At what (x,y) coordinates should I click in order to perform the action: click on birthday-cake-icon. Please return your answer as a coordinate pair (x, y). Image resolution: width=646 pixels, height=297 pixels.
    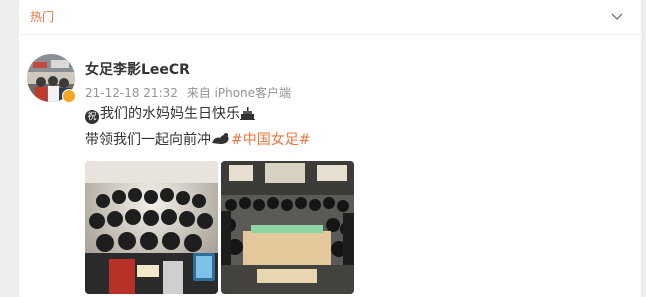
    Looking at the image, I should click on (247, 113).